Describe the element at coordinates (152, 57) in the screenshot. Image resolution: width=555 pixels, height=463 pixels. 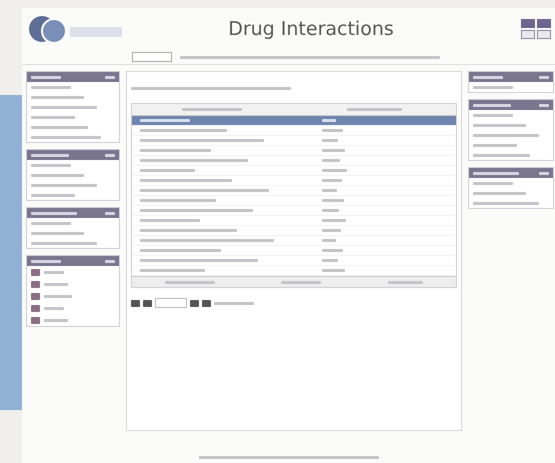
I see `search-field` at that location.